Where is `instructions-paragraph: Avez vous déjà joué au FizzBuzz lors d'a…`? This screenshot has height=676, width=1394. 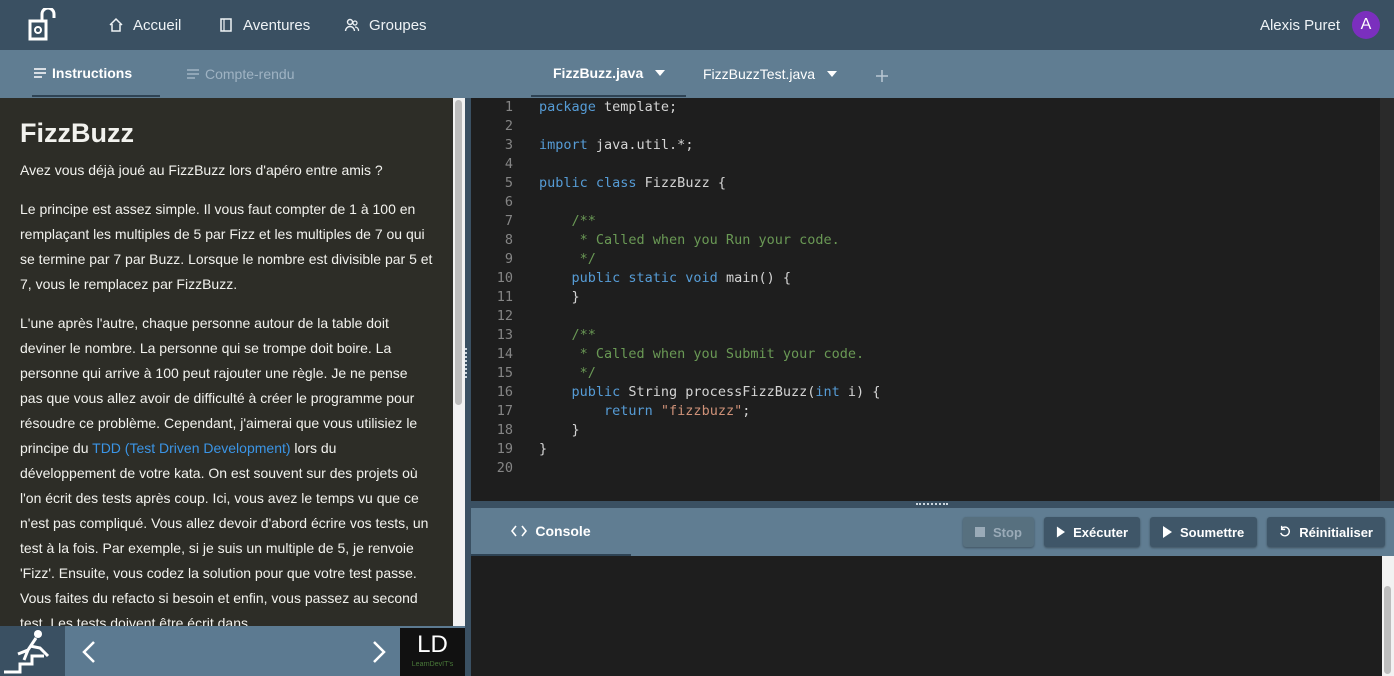
instructions-paragraph: Avez vous déjà joué au FizzBuzz lors d'a… is located at coordinates (201, 170).